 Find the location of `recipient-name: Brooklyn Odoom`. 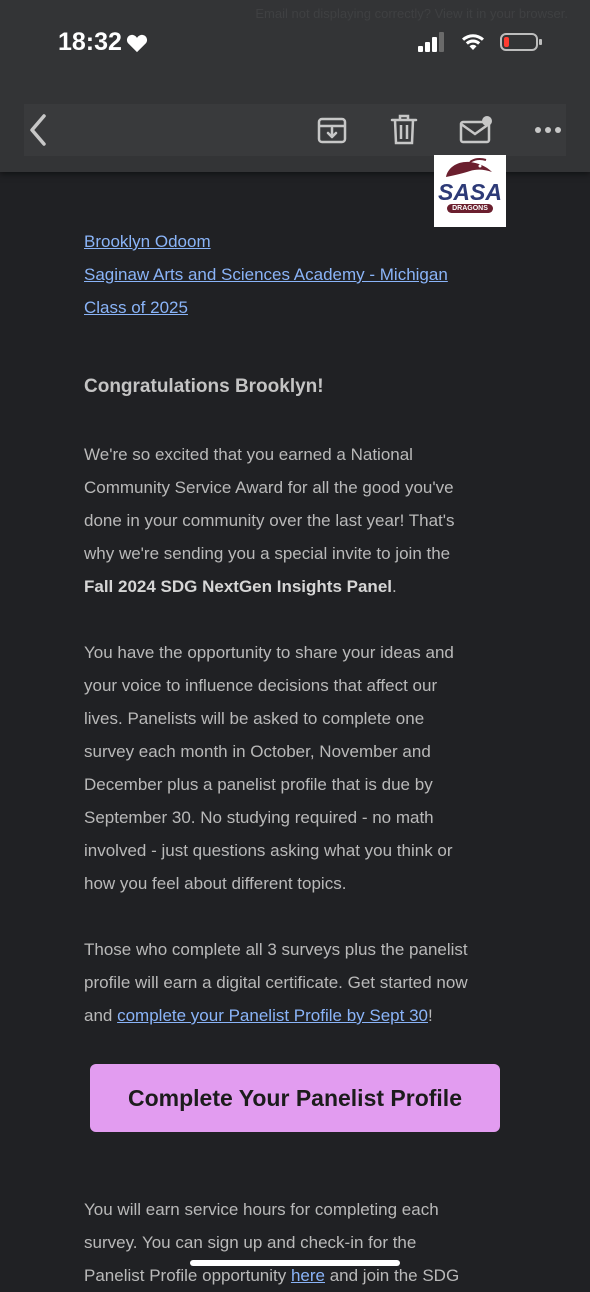

recipient-name: Brooklyn Odoom is located at coordinates (147, 242).